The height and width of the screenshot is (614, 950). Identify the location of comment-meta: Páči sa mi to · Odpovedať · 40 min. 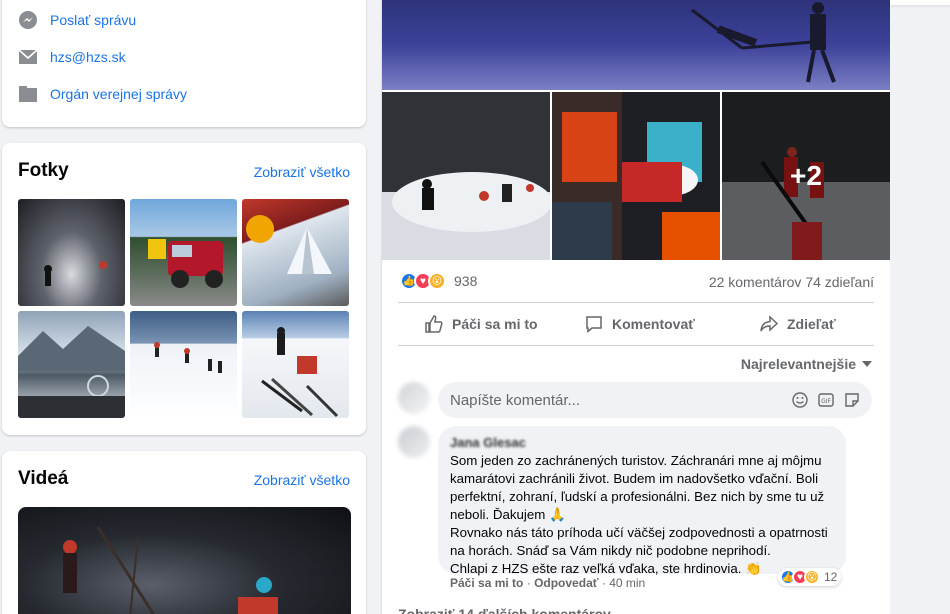
(548, 583).